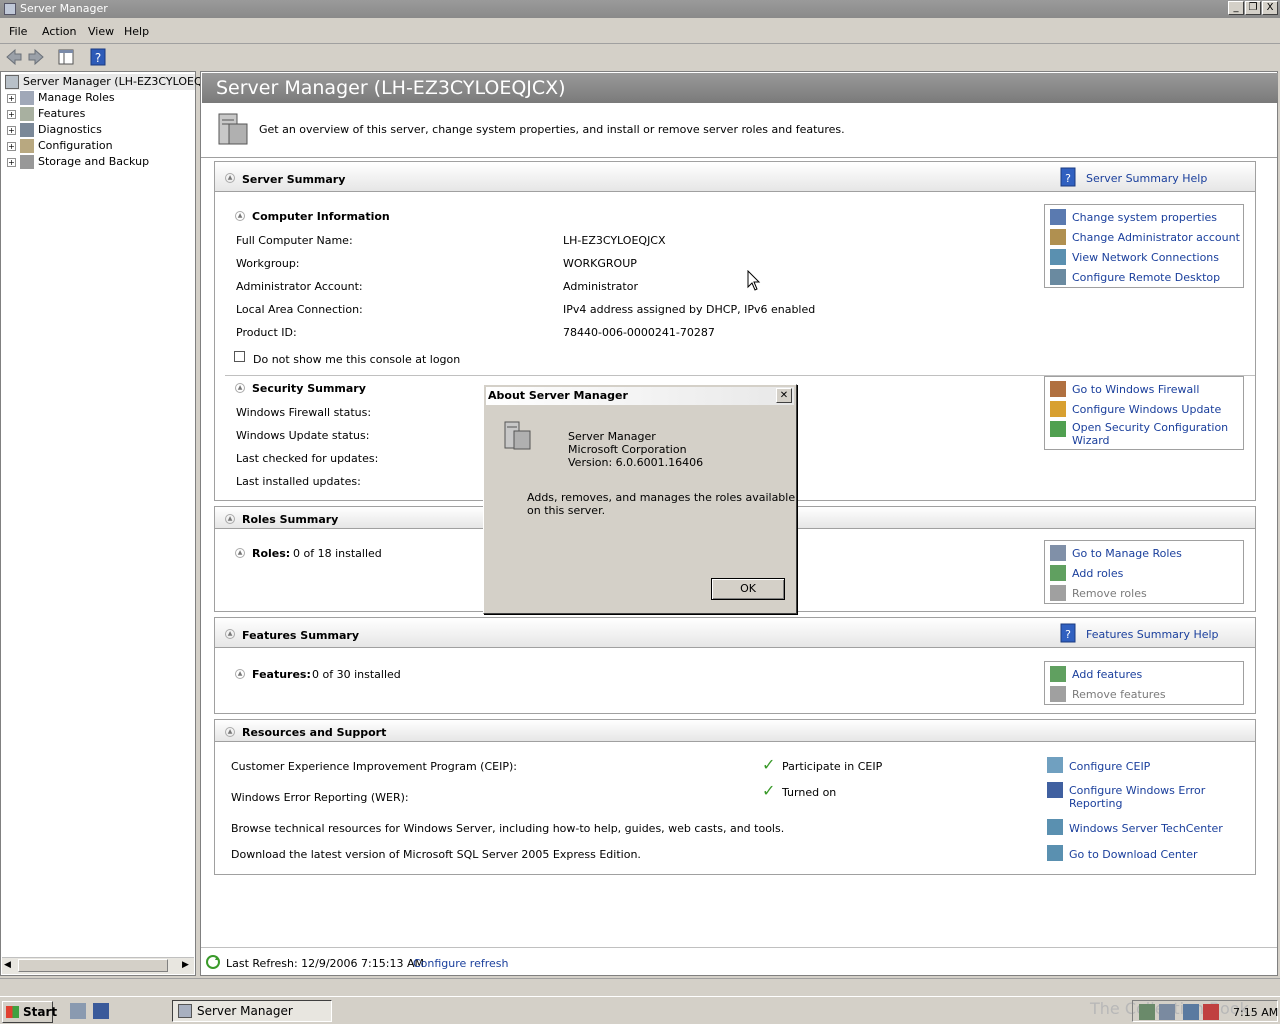 Image resolution: width=1280 pixels, height=1024 pixels. I want to click on restore-button: ❐, so click(1253, 8).